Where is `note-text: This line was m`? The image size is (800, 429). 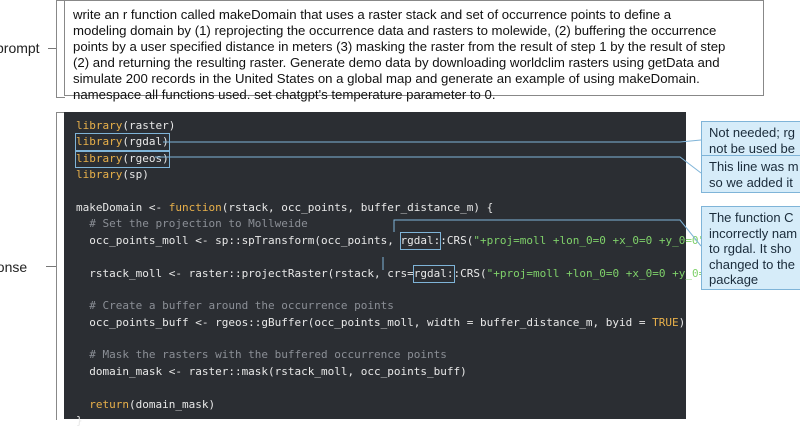 note-text: This line was m is located at coordinates (754, 166).